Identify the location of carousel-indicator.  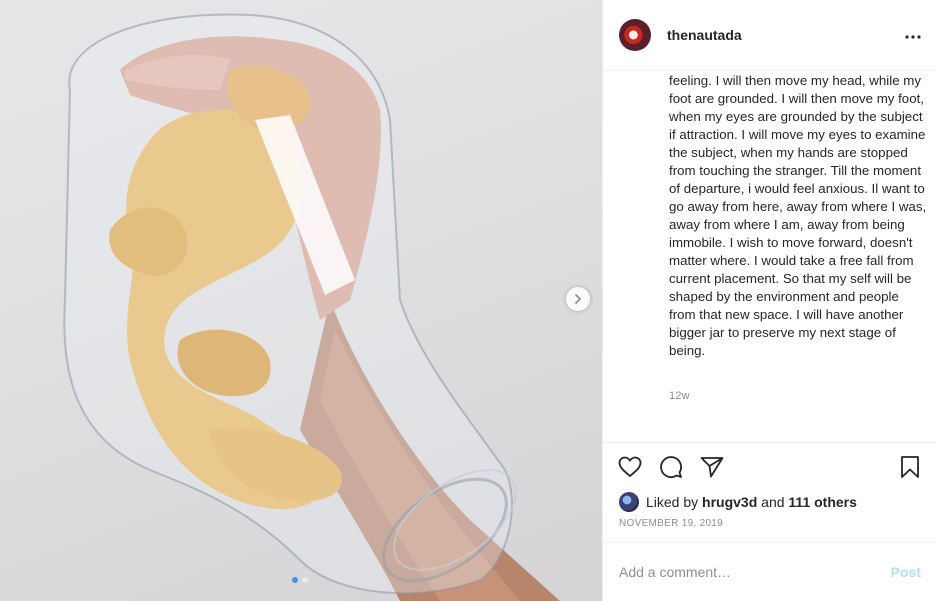
(300, 580).